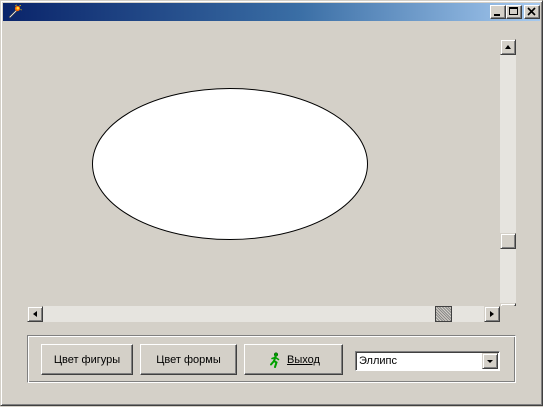 This screenshot has height=407, width=543. What do you see at coordinates (378, 361) in the screenshot?
I see `shape-select-value: Эллипс` at bounding box center [378, 361].